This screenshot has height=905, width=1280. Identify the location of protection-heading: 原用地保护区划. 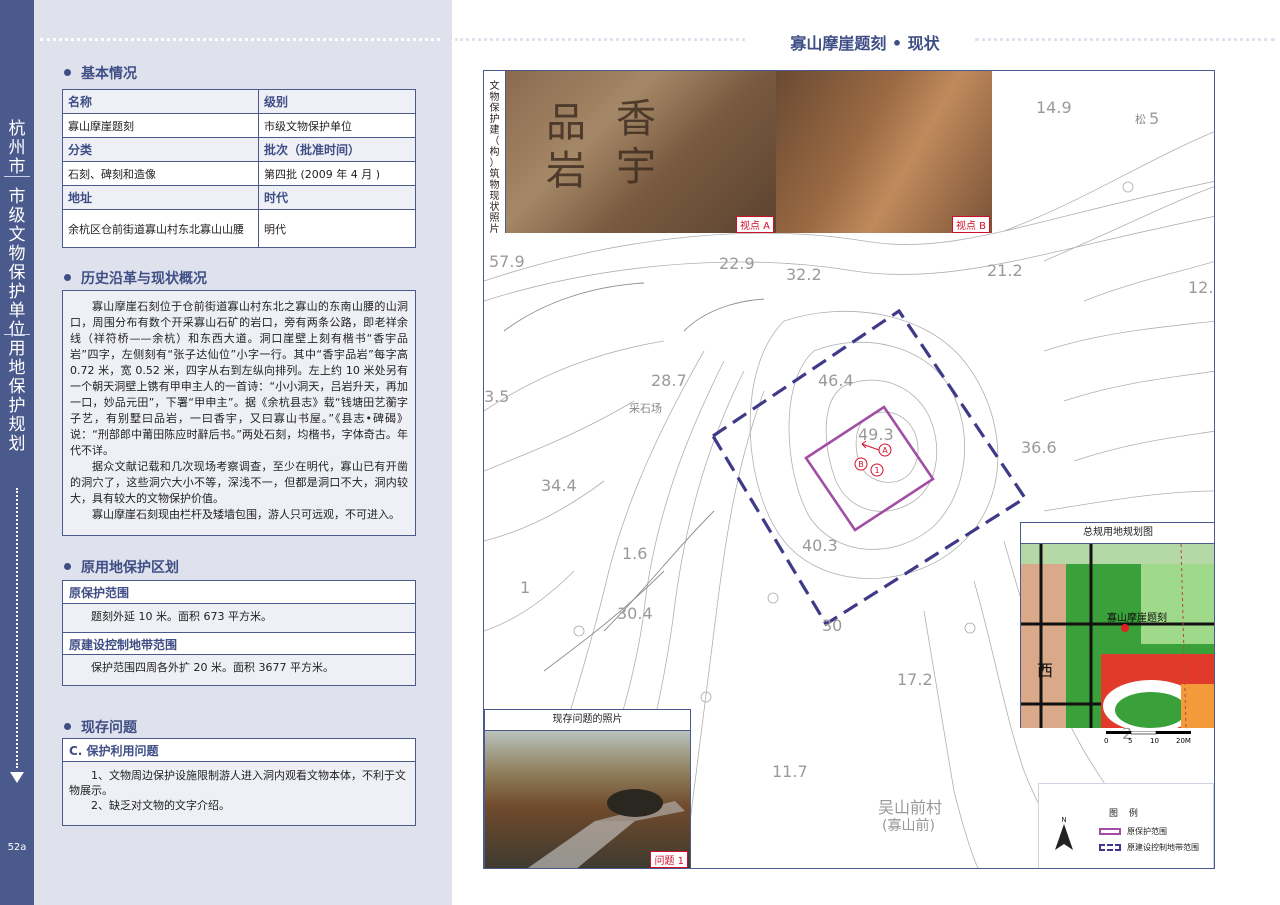
(121, 567).